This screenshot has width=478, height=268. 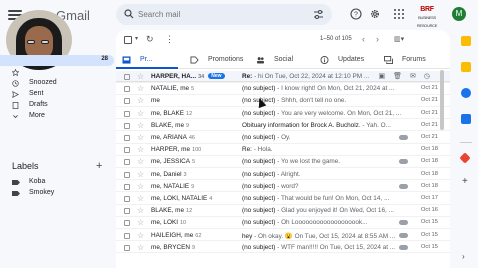 What do you see at coordinates (128, 40) in the screenshot?
I see `select-all-checkbox` at bounding box center [128, 40].